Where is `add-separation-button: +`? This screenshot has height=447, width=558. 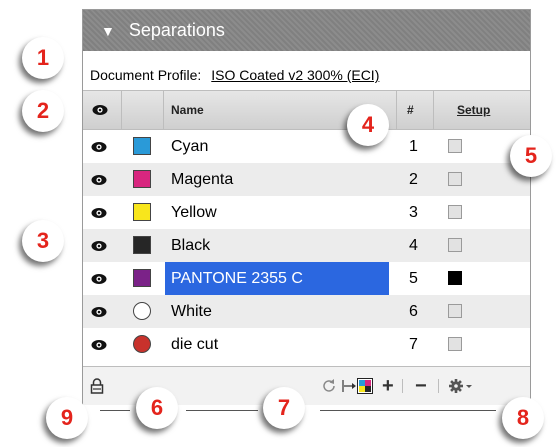
add-separation-button: + is located at coordinates (388, 386).